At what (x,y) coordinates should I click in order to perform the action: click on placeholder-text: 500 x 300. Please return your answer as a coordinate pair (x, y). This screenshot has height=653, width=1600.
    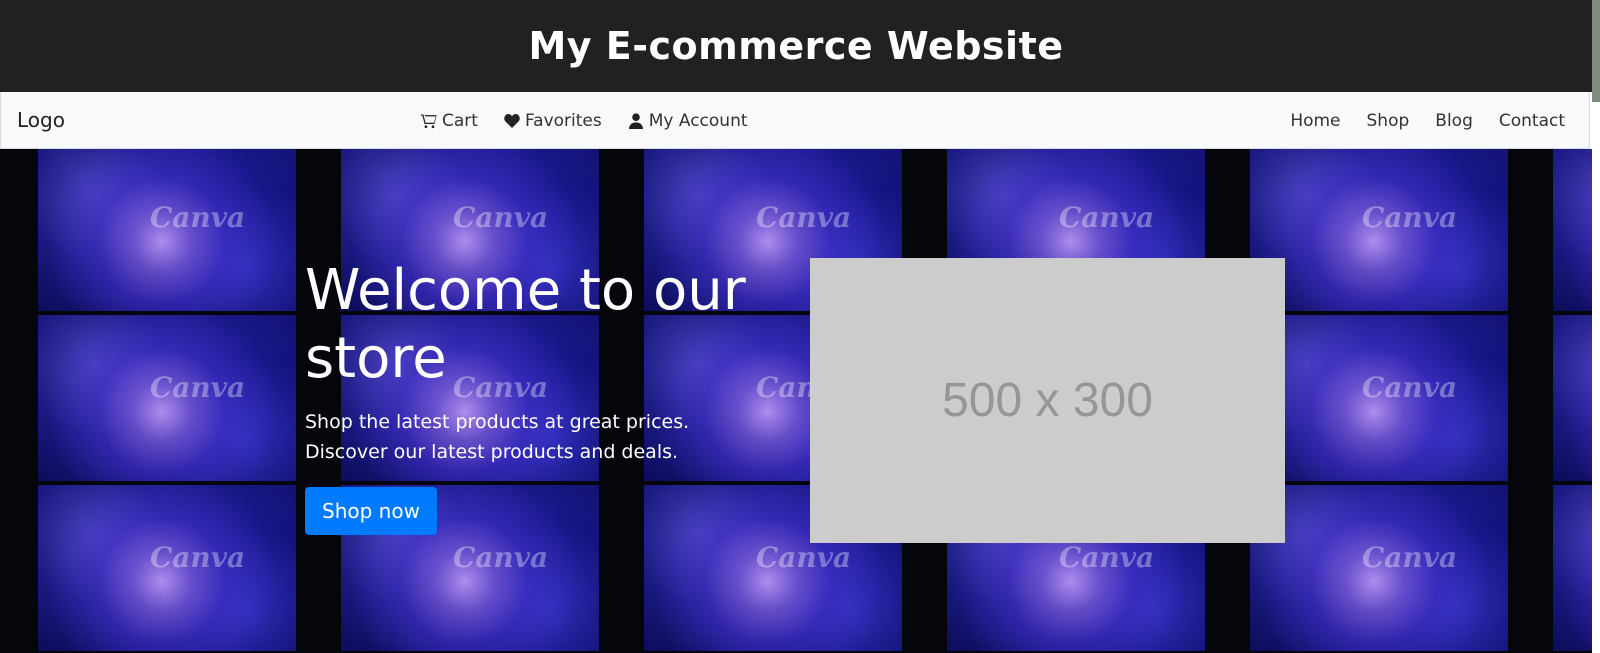
    Looking at the image, I should click on (1047, 400).